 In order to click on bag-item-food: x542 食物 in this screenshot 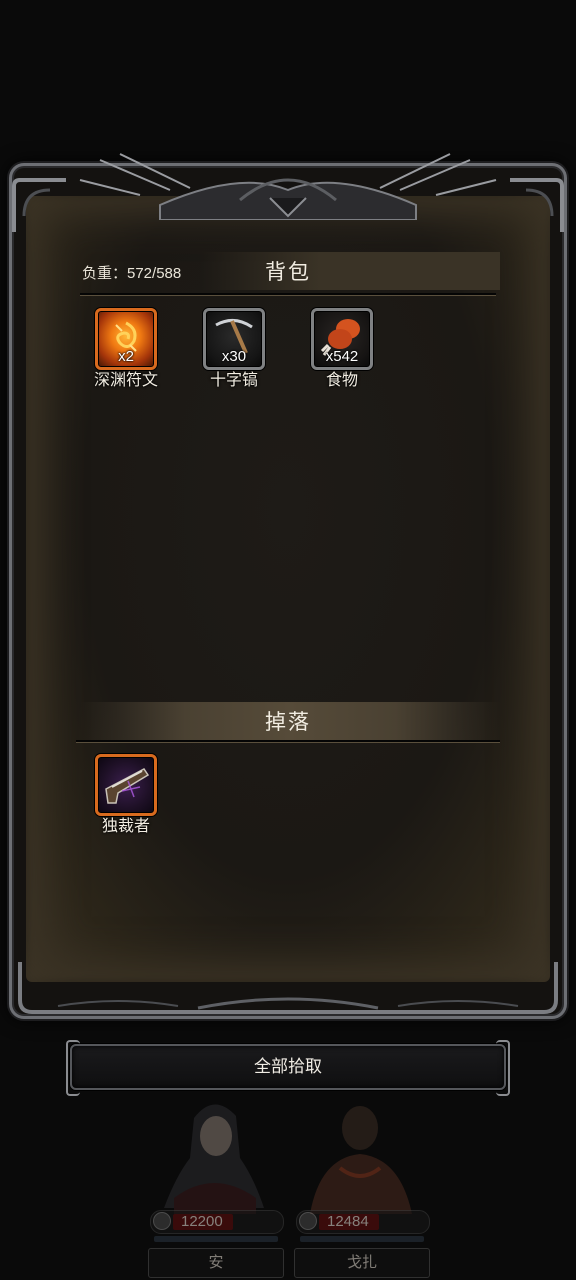, I will do `click(342, 349)`.